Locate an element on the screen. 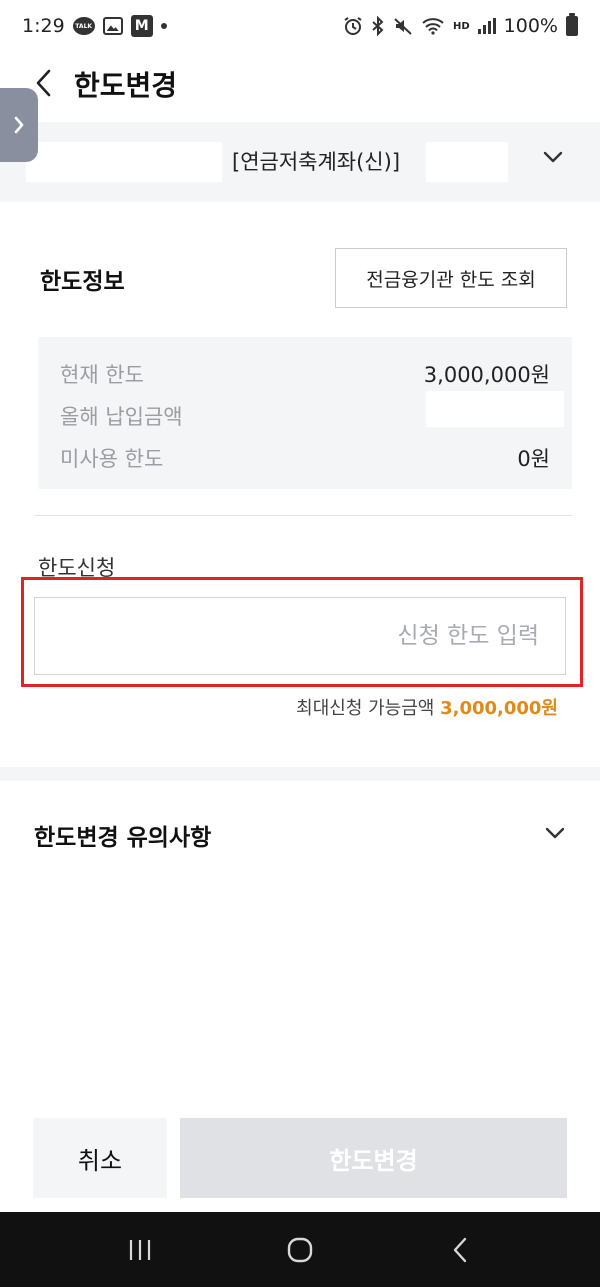 Image resolution: width=600 pixels, height=1287 pixels. recent-apps-button is located at coordinates (140, 1250).